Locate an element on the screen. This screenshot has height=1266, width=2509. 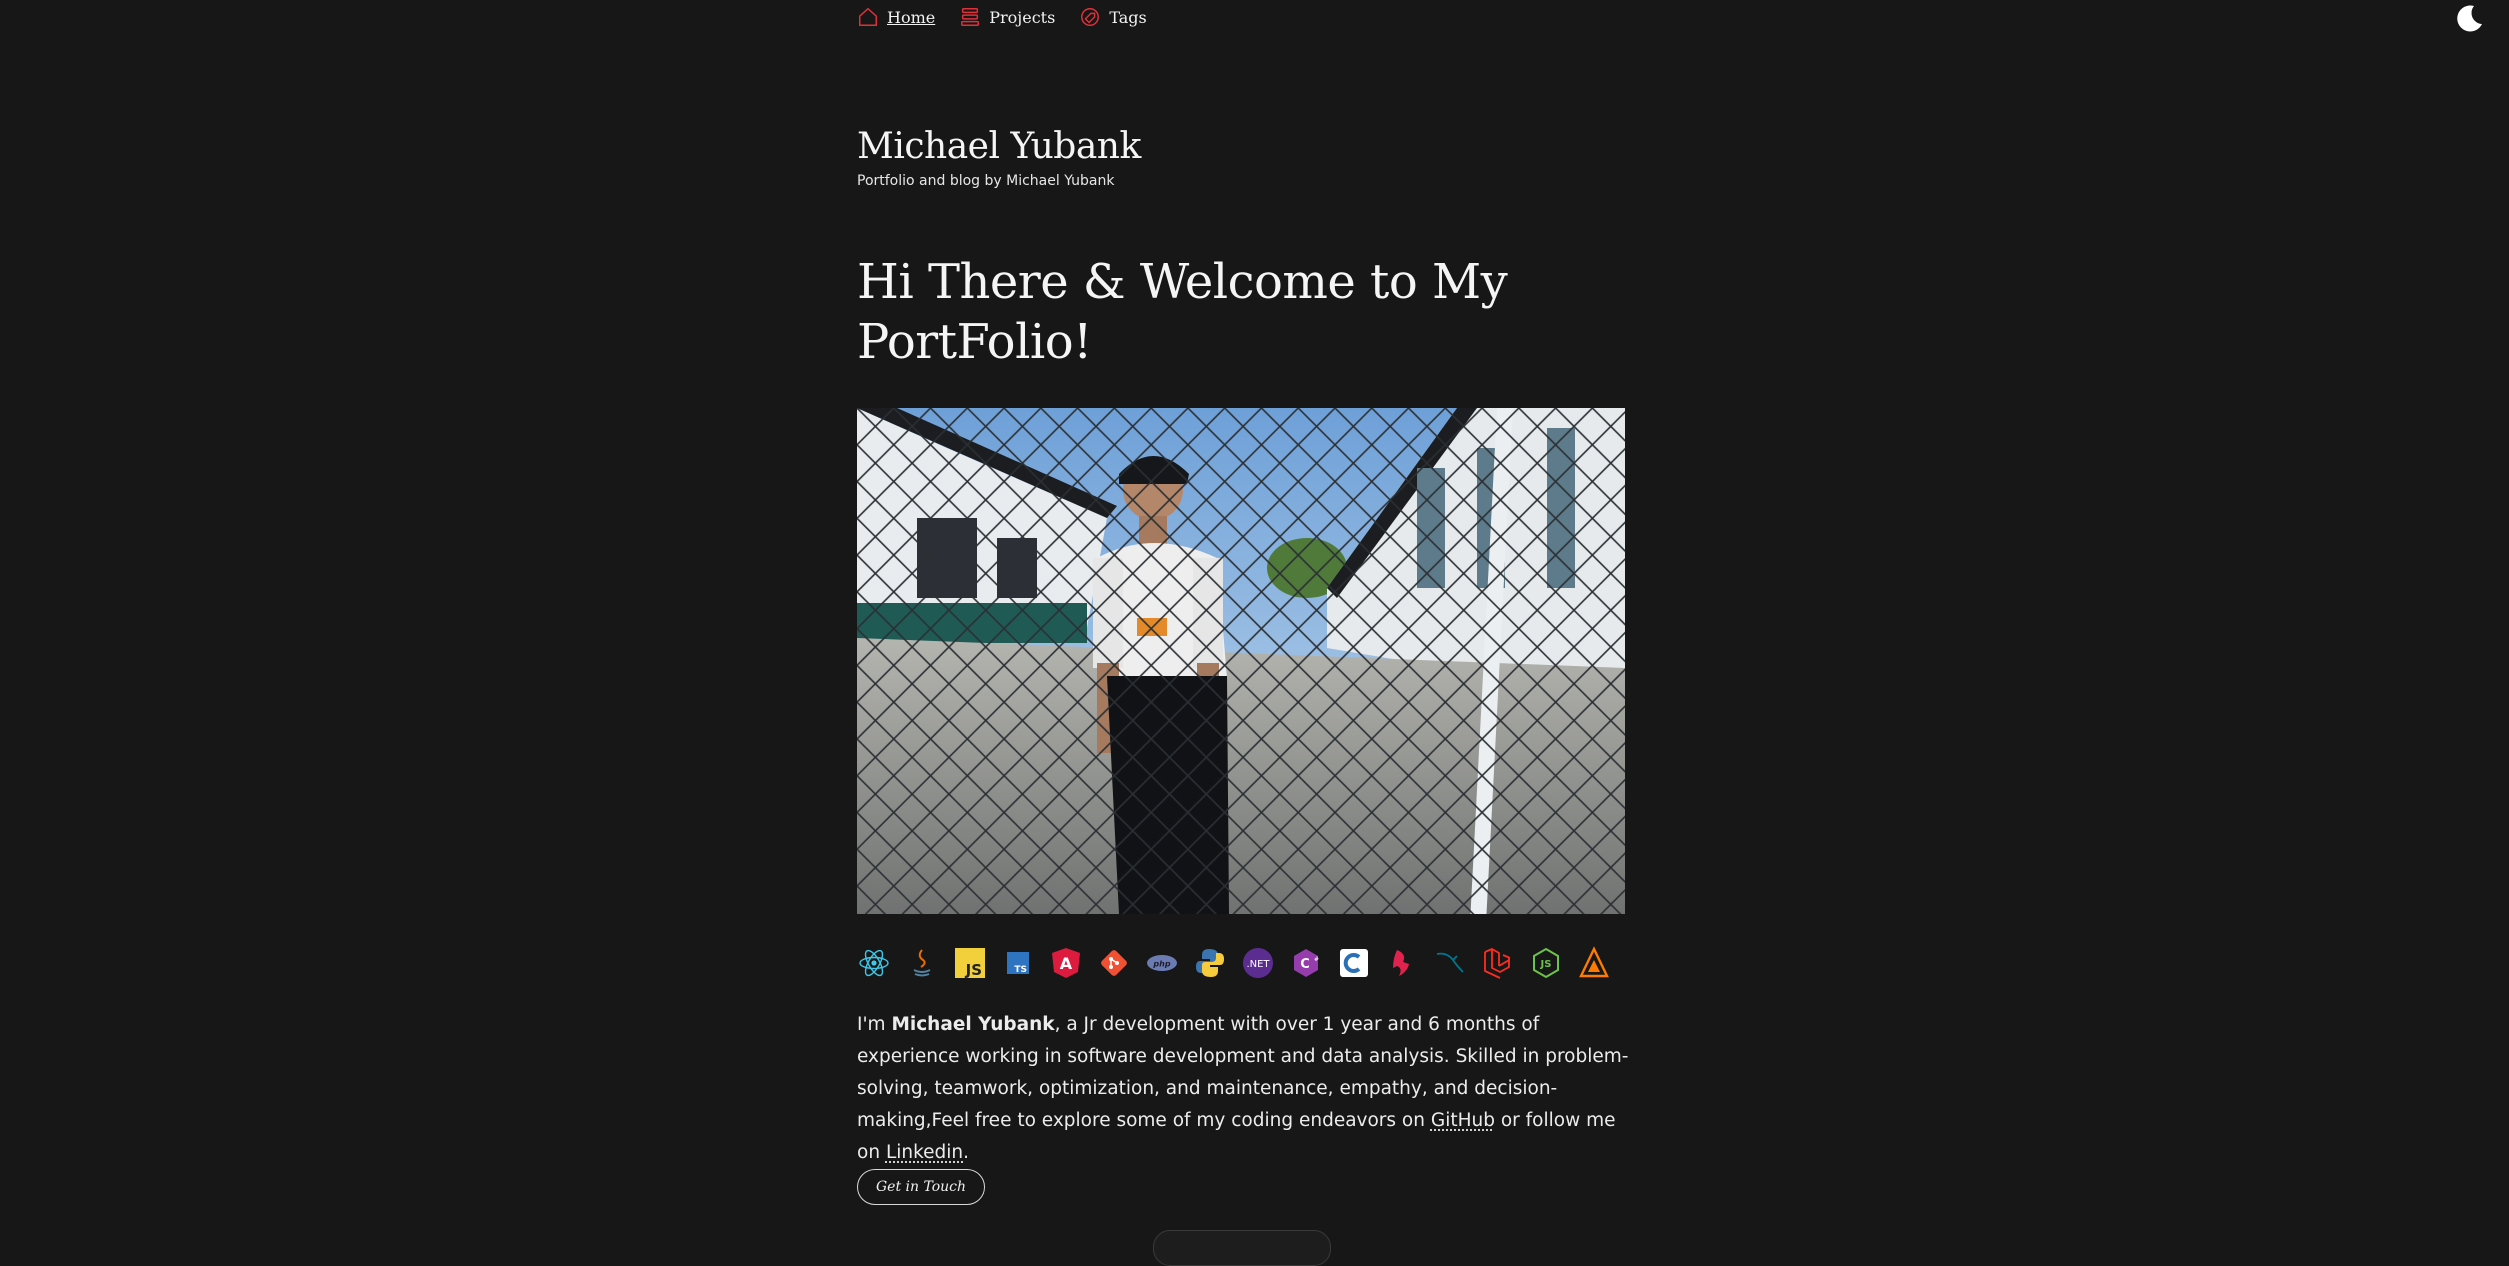
about-end: . is located at coordinates (966, 1152).